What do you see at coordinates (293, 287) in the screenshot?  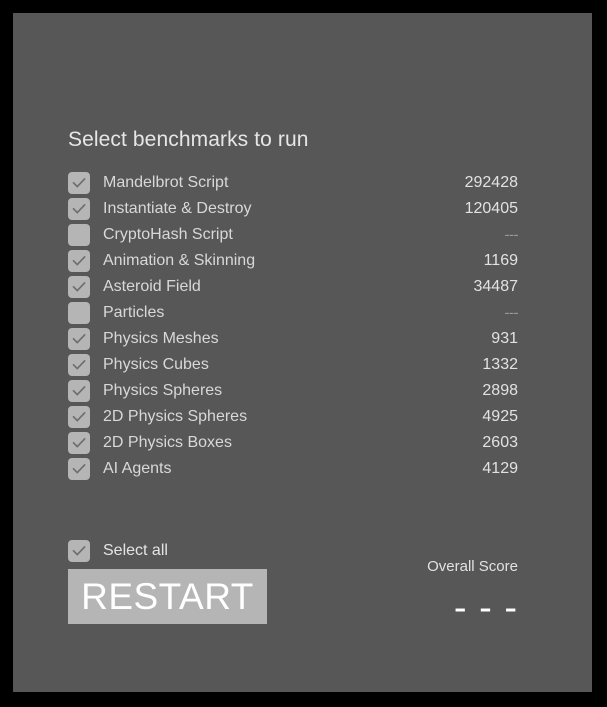 I see `benchmark-row: Asteroid Field 34487` at bounding box center [293, 287].